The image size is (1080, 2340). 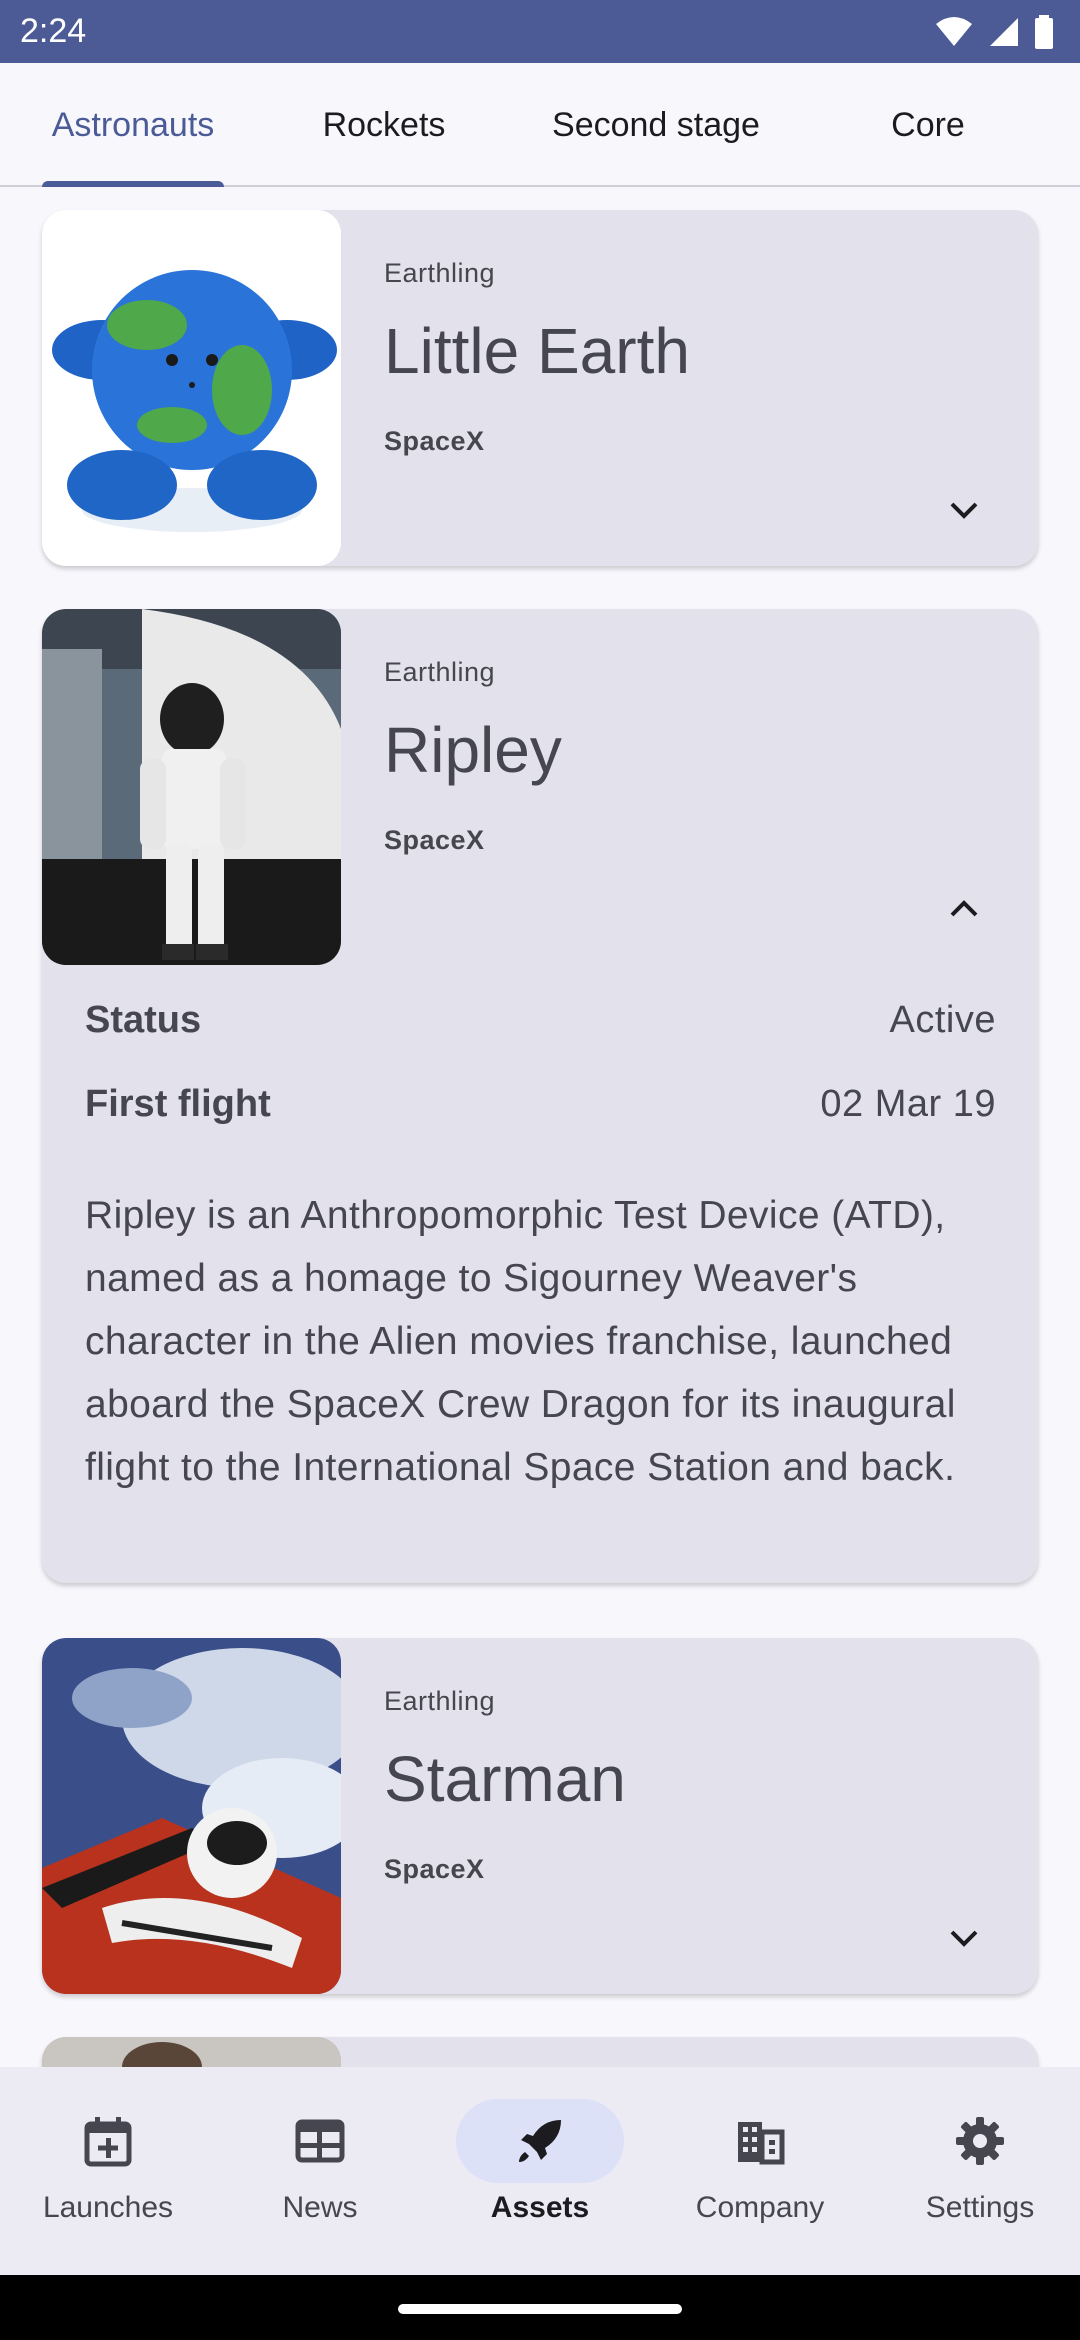 I want to click on first-flight-row: First flight 02 Mar 19, so click(x=540, y=1104).